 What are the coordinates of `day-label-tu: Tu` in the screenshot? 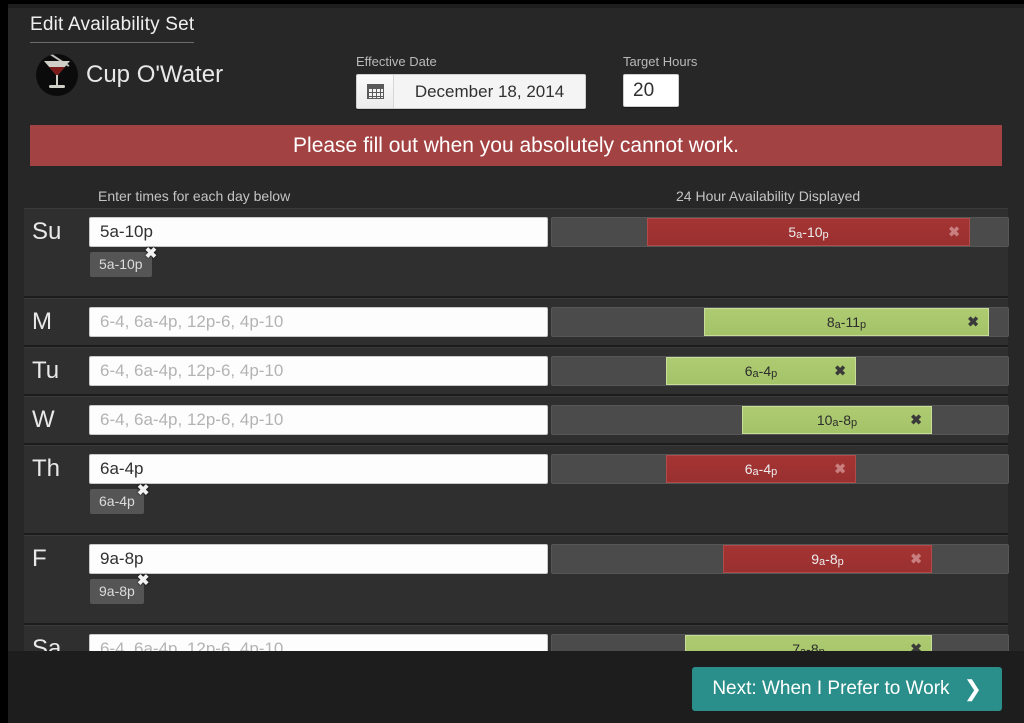 It's located at (46, 370).